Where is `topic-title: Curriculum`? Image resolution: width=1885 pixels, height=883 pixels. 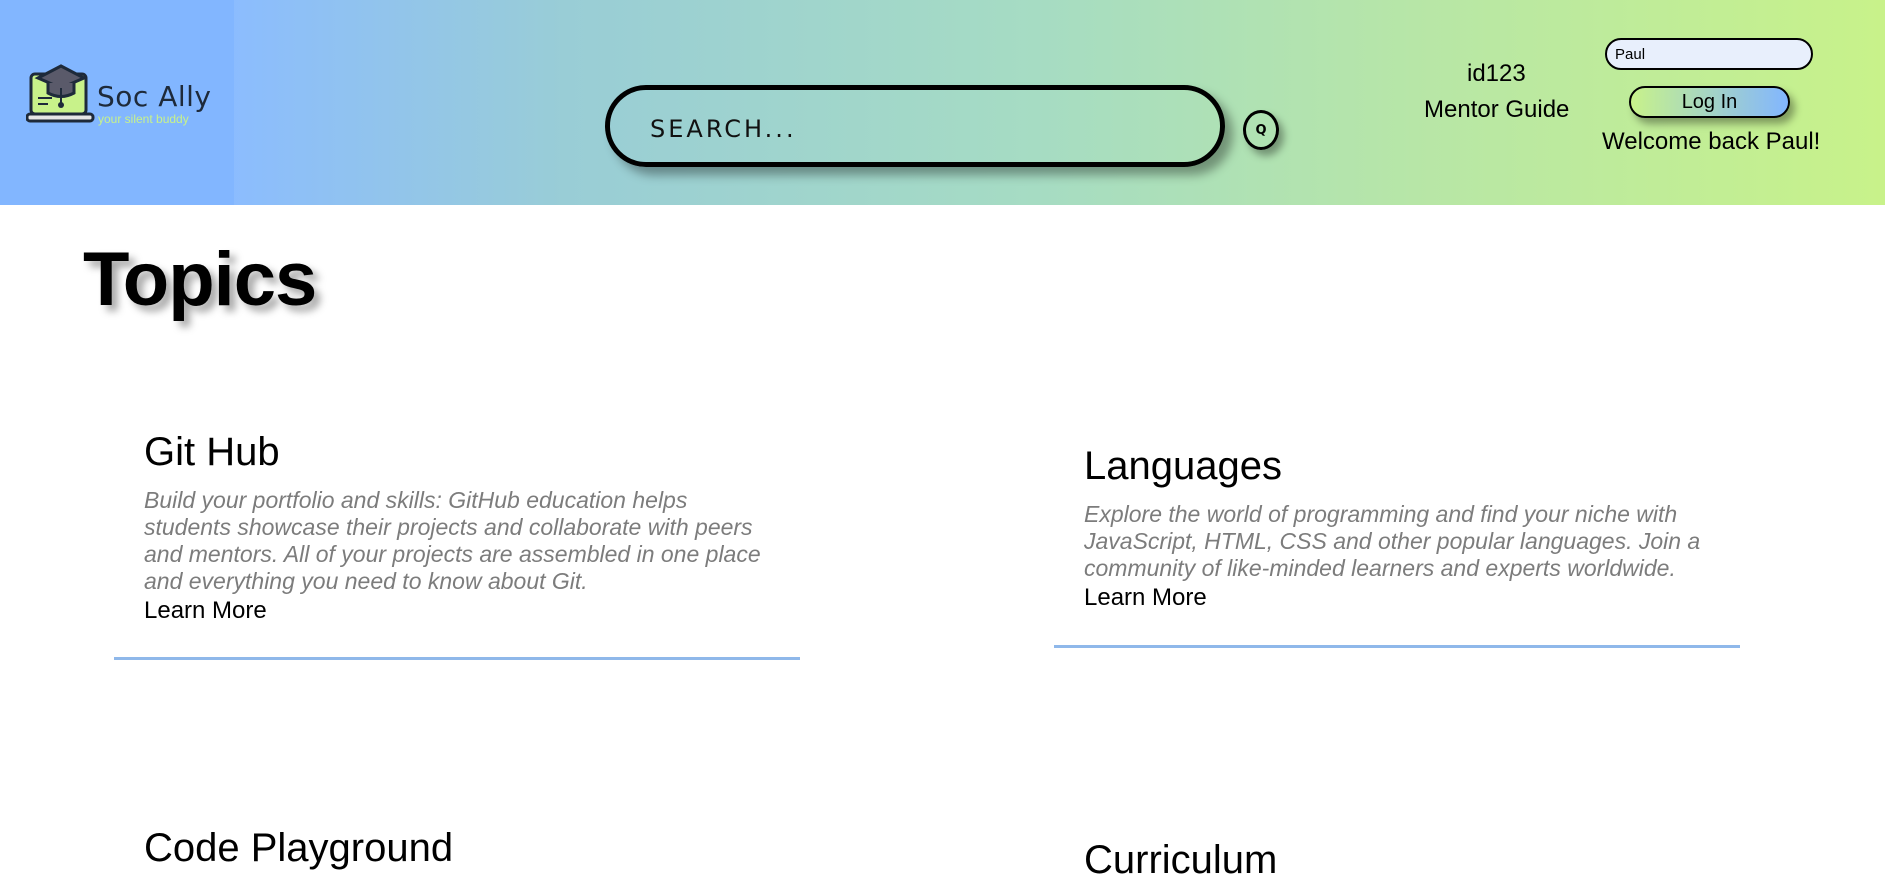 topic-title: Curriculum is located at coordinates (1181, 860).